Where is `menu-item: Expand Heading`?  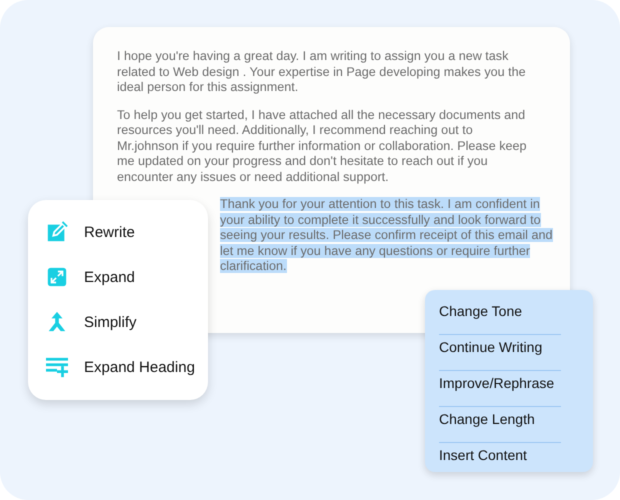
menu-item: Expand Heading is located at coordinates (139, 367).